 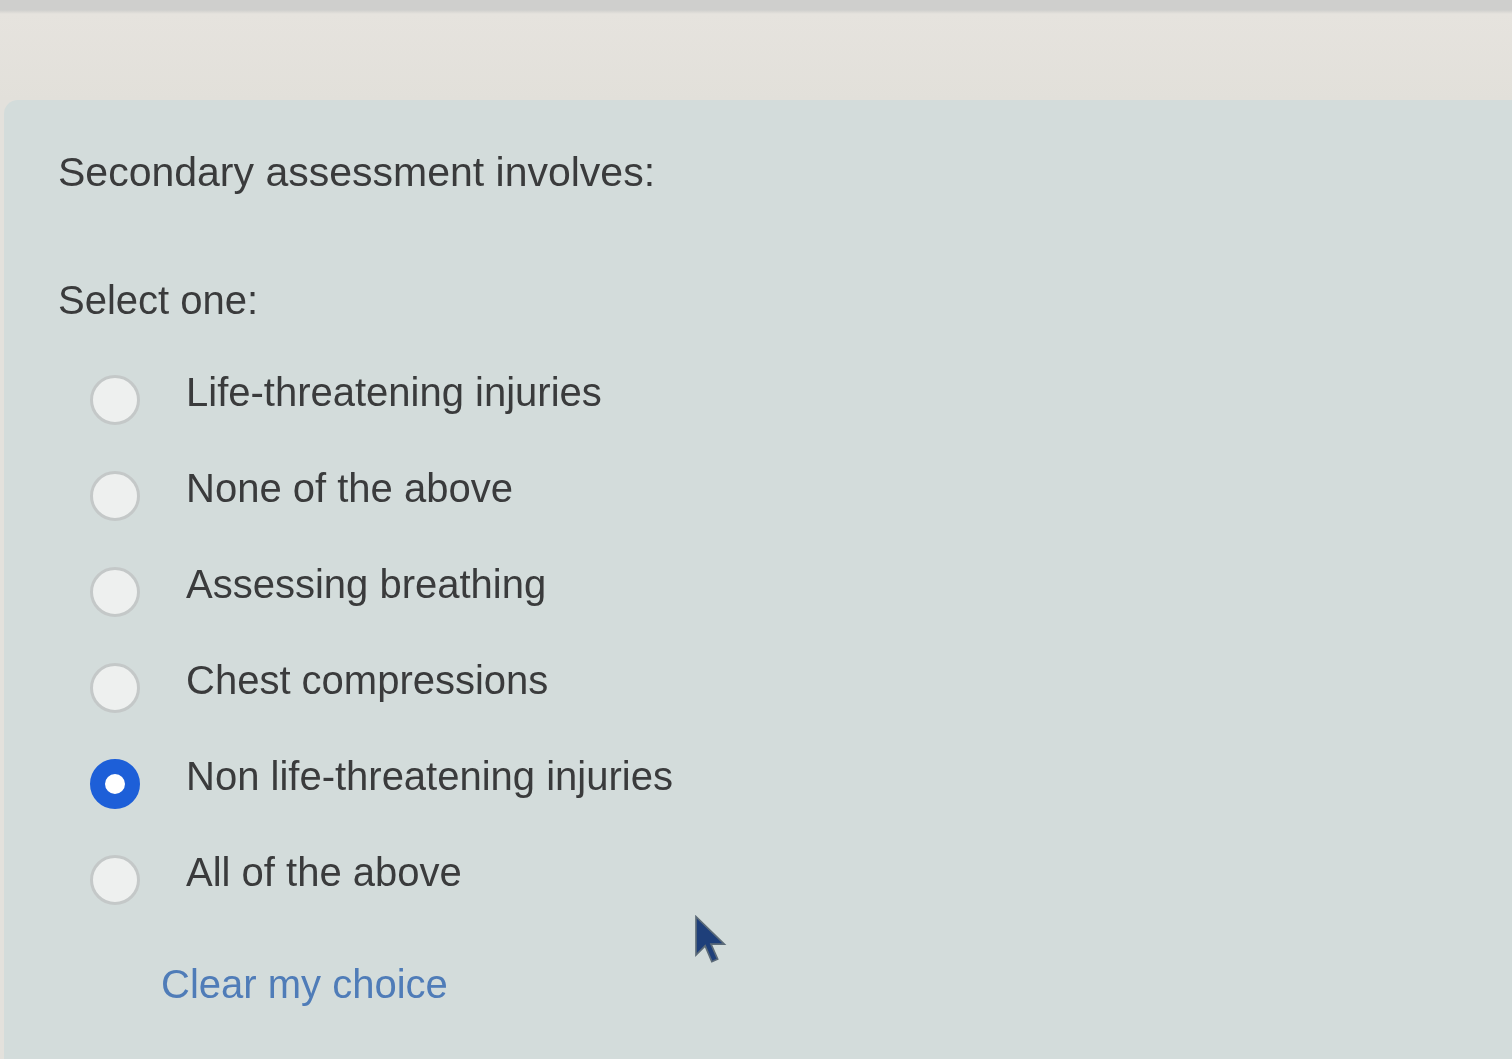 What do you see at coordinates (357, 172) in the screenshot?
I see `question-text: Secondary assessment involves:` at bounding box center [357, 172].